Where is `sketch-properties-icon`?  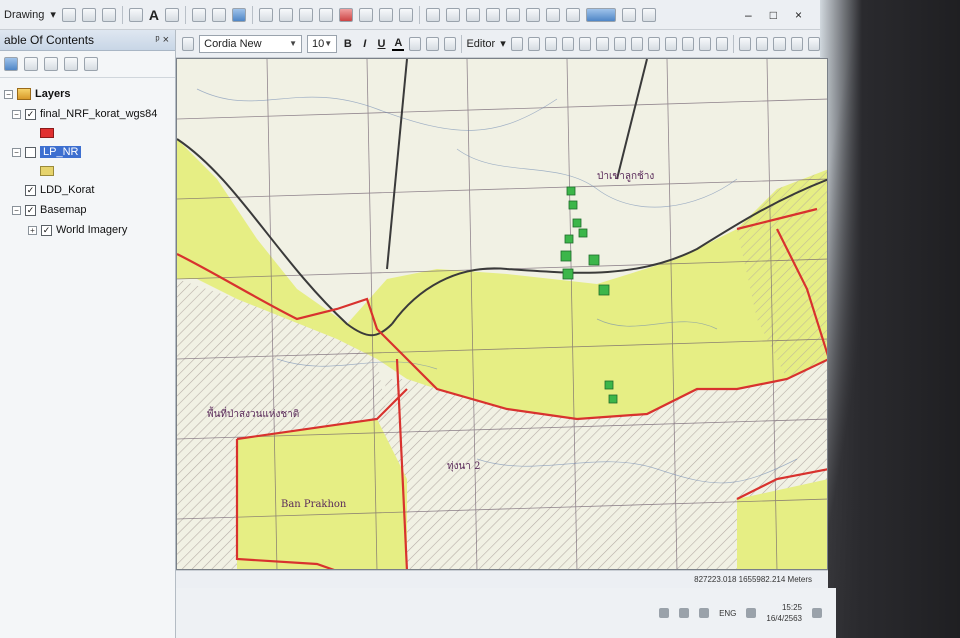 sketch-properties-icon is located at coordinates (705, 43).